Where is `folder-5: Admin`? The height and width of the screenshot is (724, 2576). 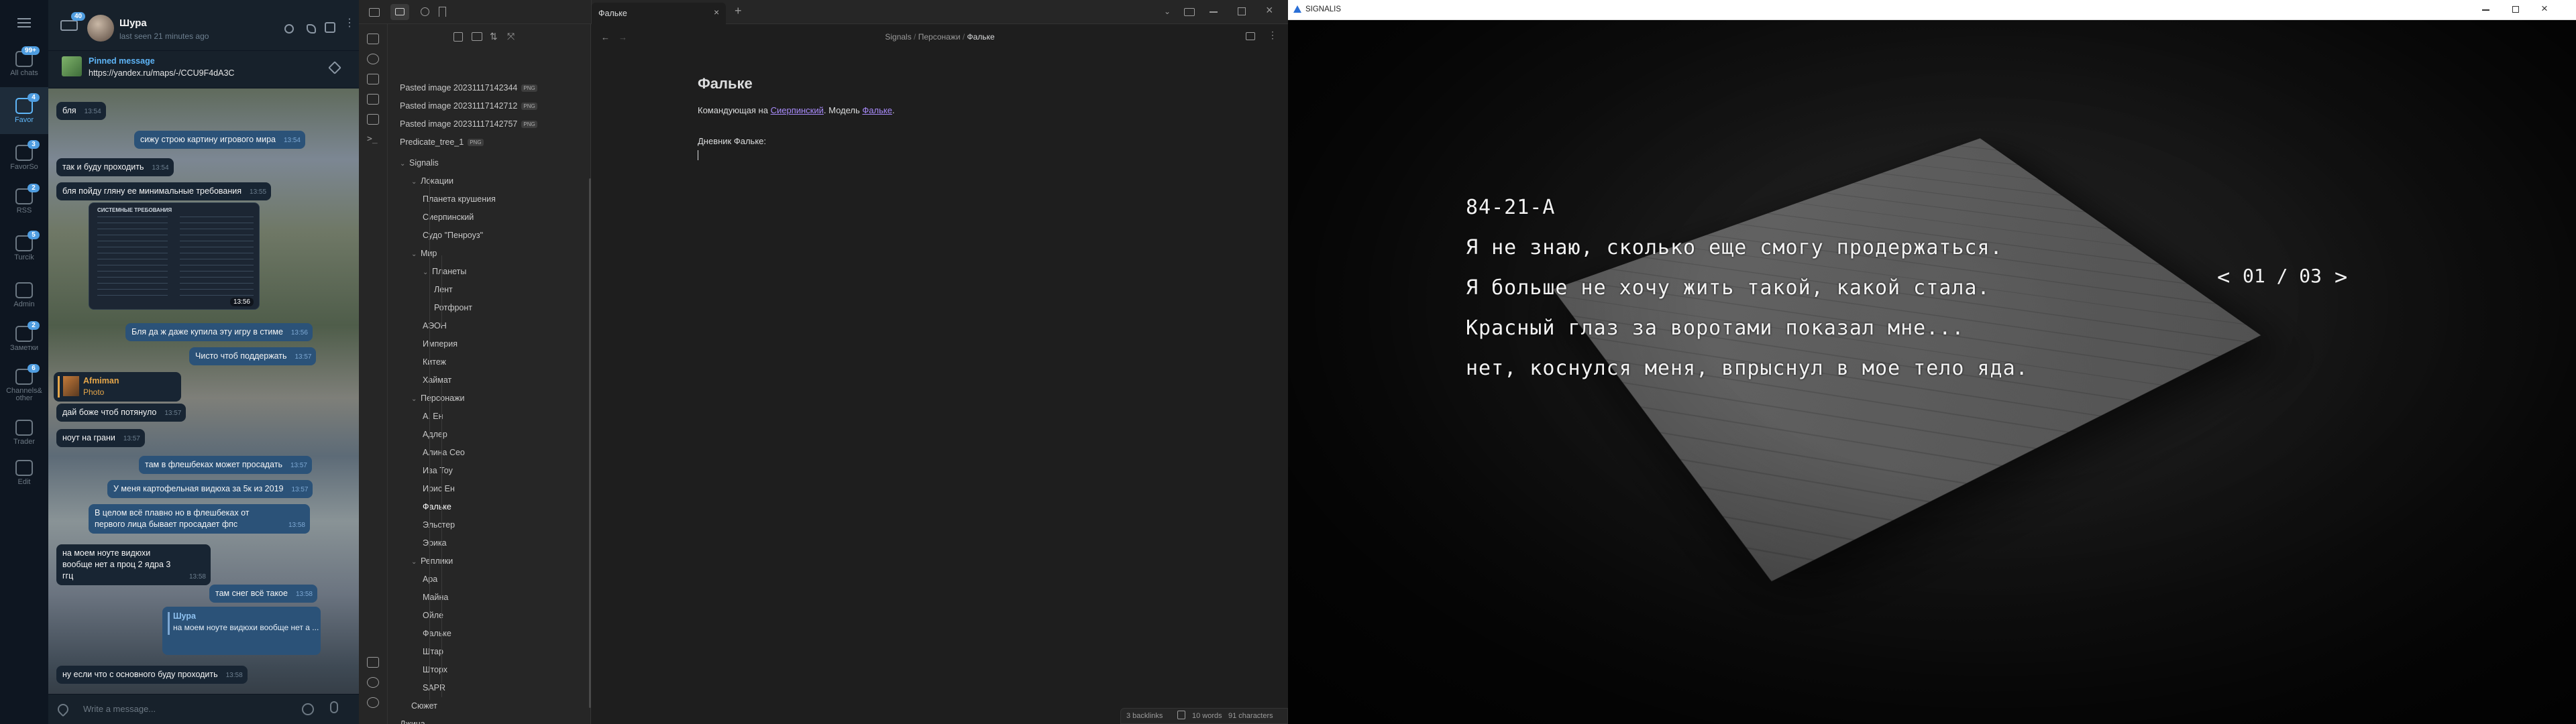
folder-5: Admin is located at coordinates (24, 295).